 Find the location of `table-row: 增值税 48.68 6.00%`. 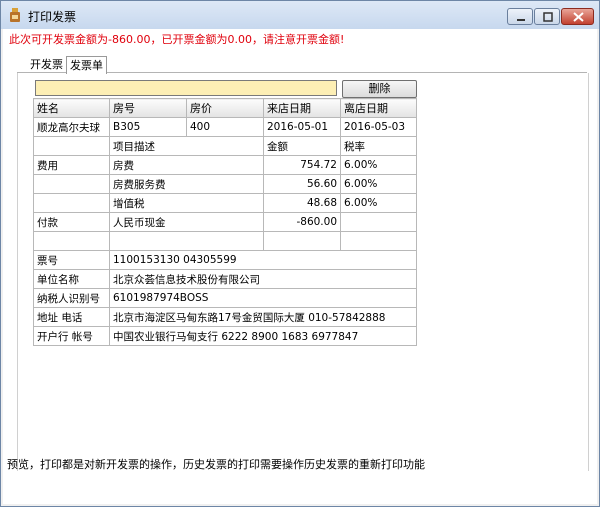

table-row: 增值税 48.68 6.00% is located at coordinates (225, 203).